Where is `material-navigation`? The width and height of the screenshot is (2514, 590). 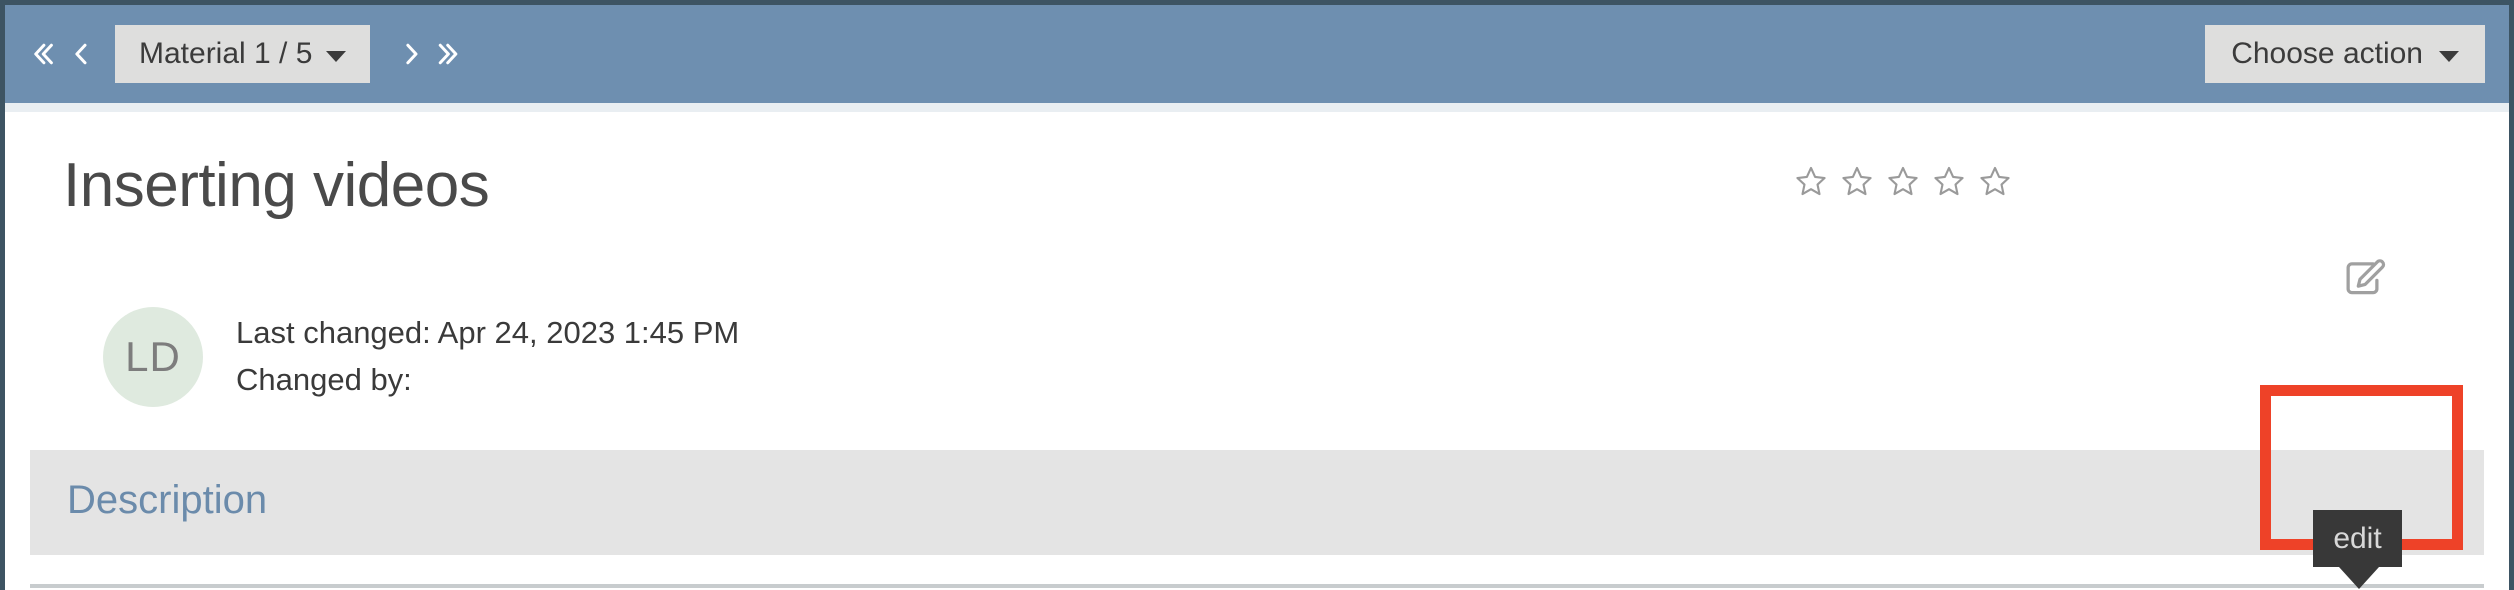
material-navigation is located at coordinates (61, 54).